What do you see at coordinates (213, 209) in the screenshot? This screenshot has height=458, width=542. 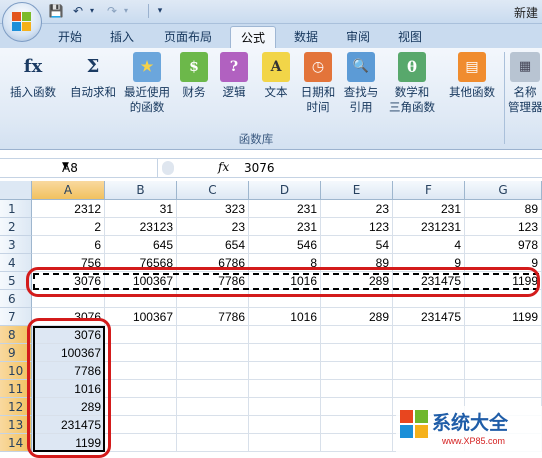 I see `cell-c1: 323` at bounding box center [213, 209].